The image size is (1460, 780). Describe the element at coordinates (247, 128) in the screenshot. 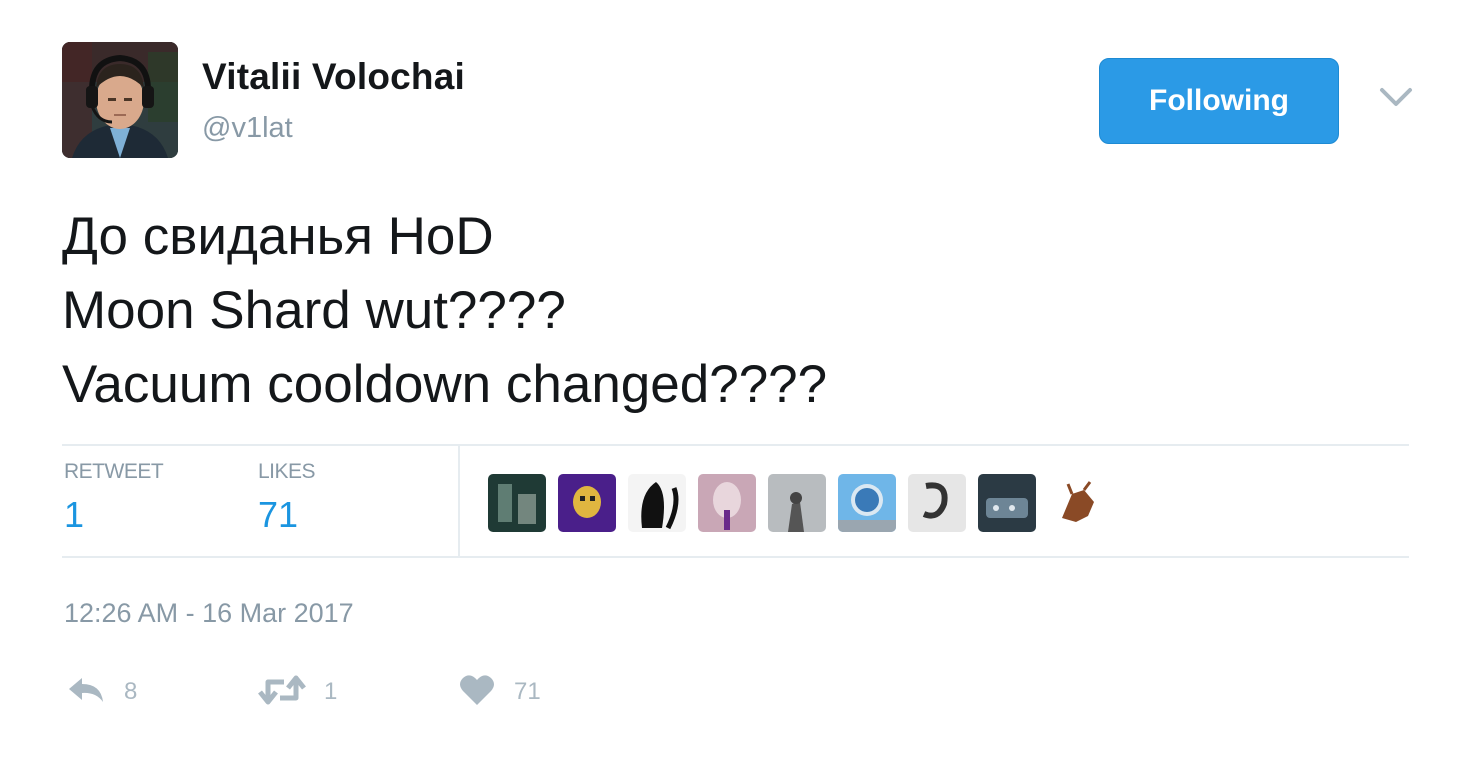

I see `author-screen-name: @v1lat` at that location.